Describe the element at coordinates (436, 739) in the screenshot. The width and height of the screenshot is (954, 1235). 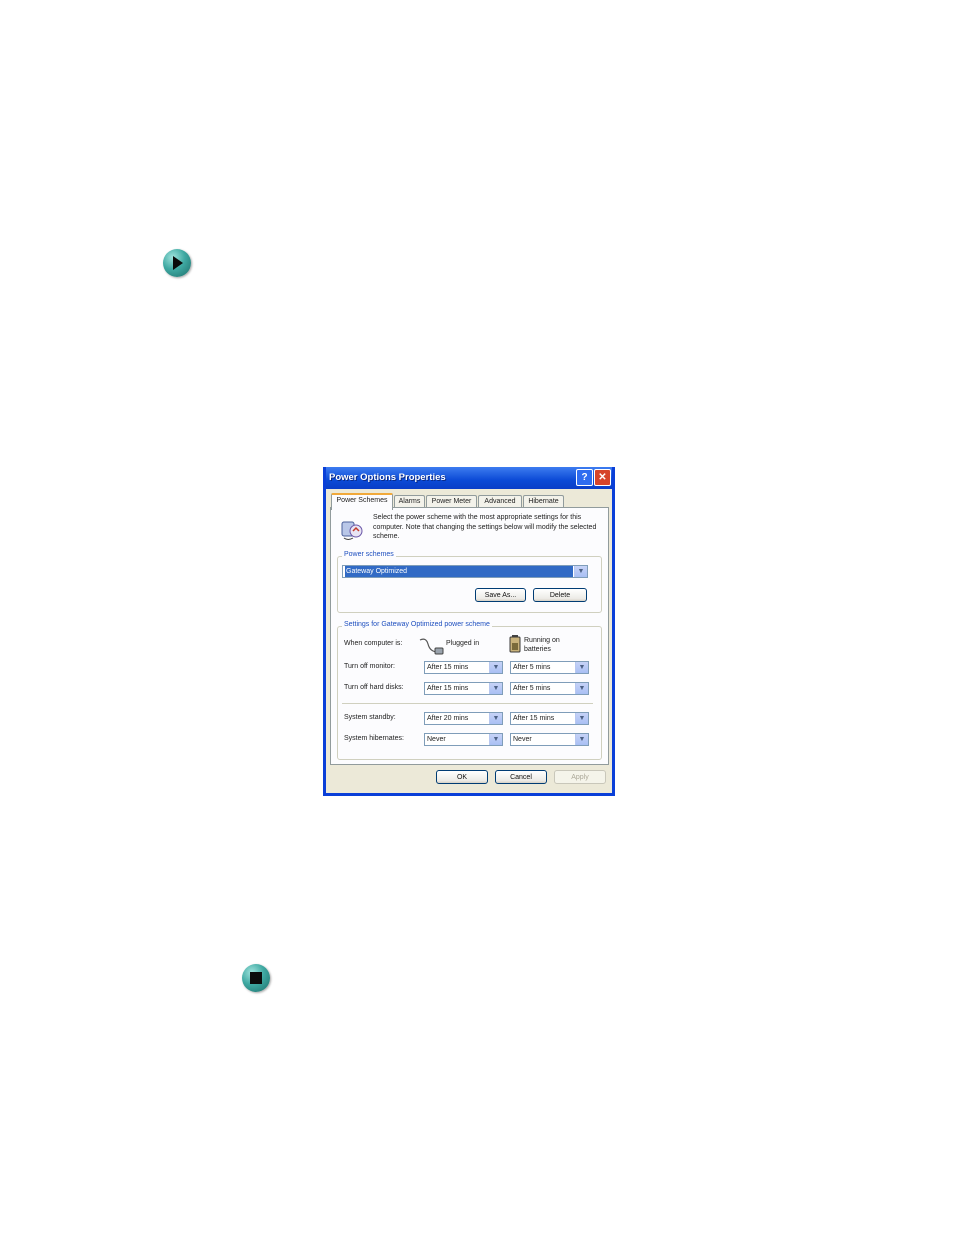
I see `hibernates-plugged-value: Never` at that location.